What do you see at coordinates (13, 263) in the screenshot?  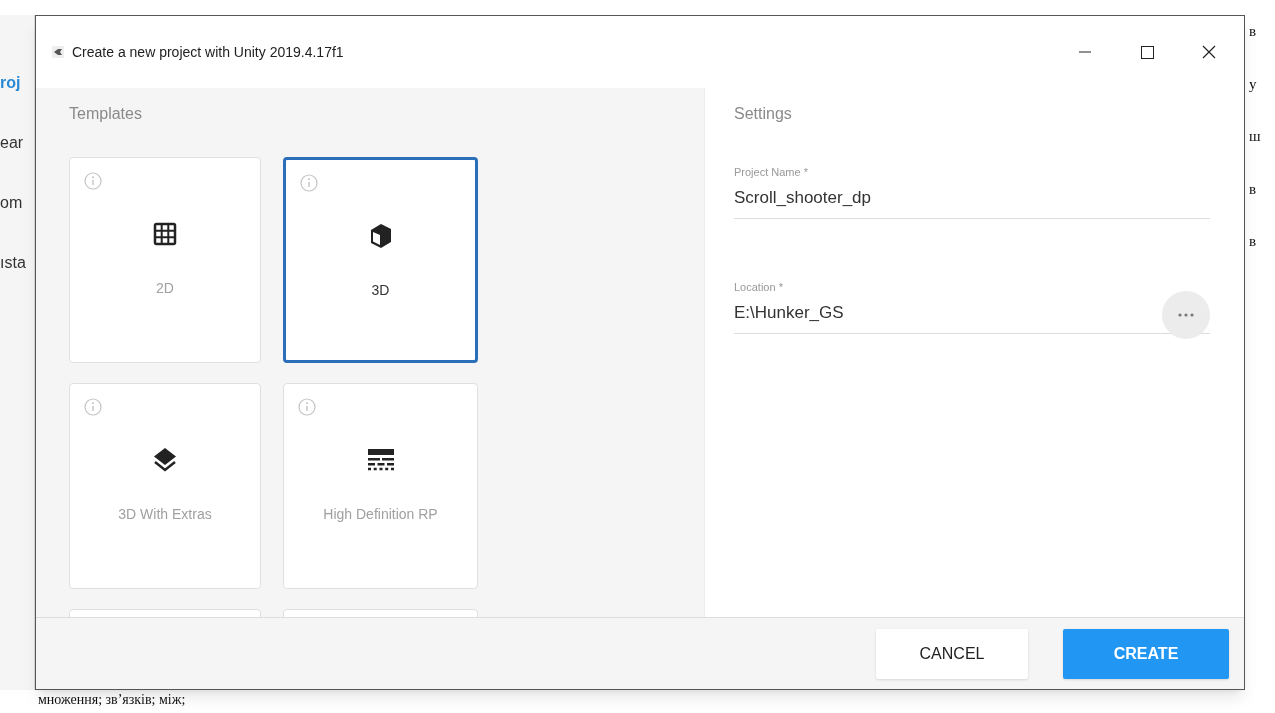 I see `sidebar-text: ısta` at bounding box center [13, 263].